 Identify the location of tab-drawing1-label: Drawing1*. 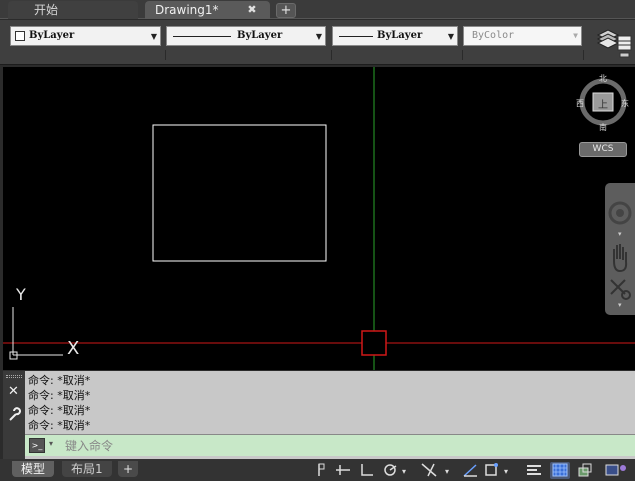
(187, 10).